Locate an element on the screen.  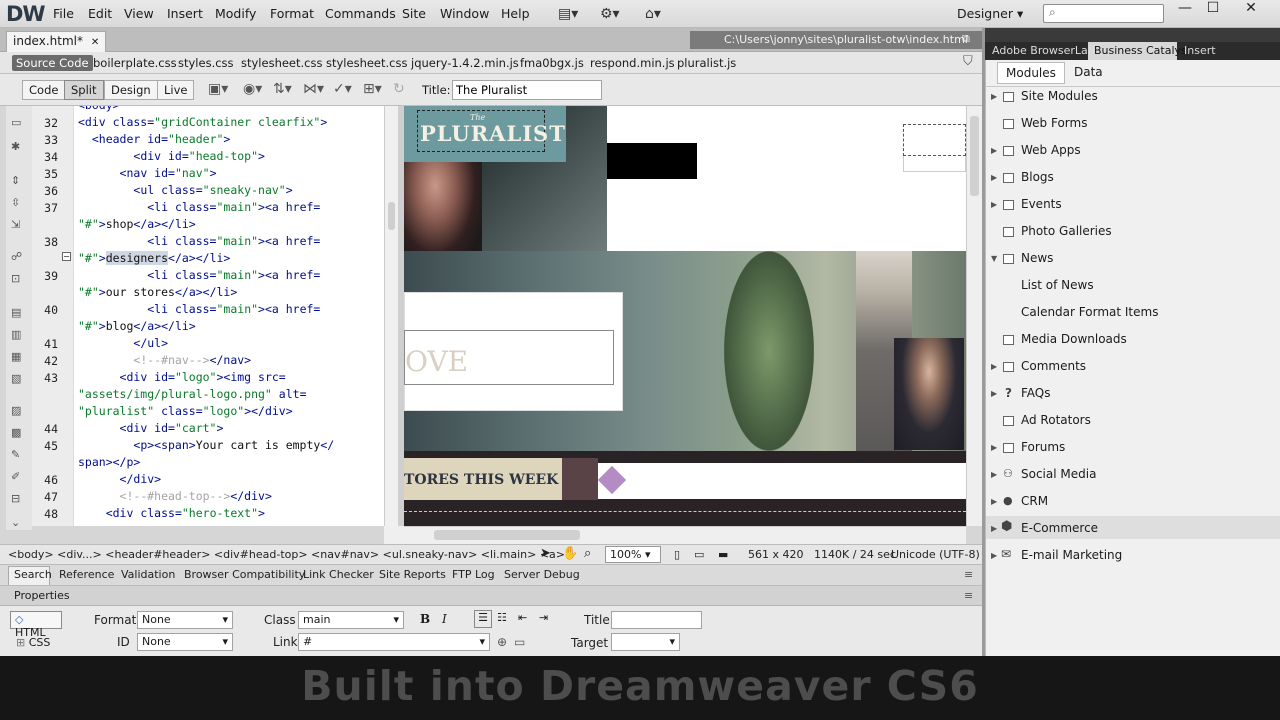
outdent-icon: ▩ is located at coordinates (16, 432).